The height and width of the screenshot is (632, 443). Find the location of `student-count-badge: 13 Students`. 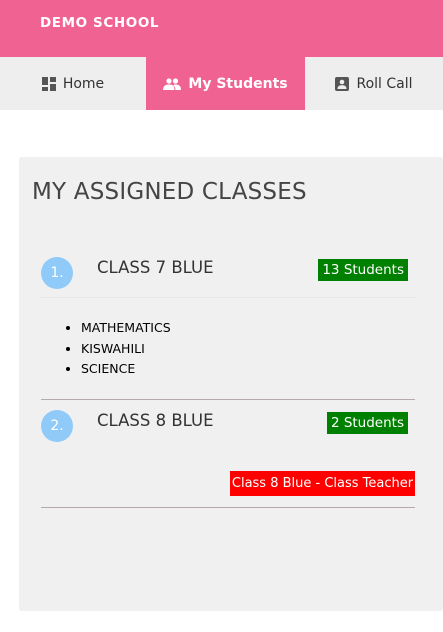

student-count-badge: 13 Students is located at coordinates (363, 270).